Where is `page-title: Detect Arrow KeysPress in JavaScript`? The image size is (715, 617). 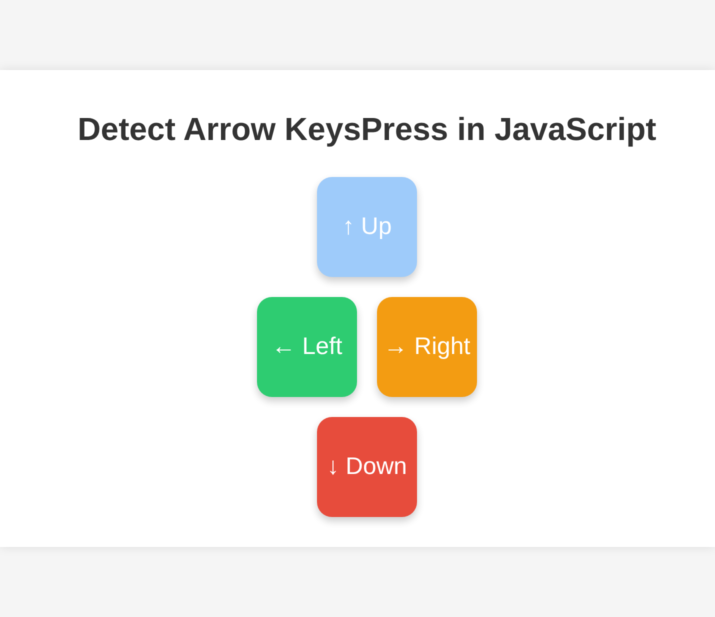 page-title: Detect Arrow KeysPress in JavaScript is located at coordinates (367, 129).